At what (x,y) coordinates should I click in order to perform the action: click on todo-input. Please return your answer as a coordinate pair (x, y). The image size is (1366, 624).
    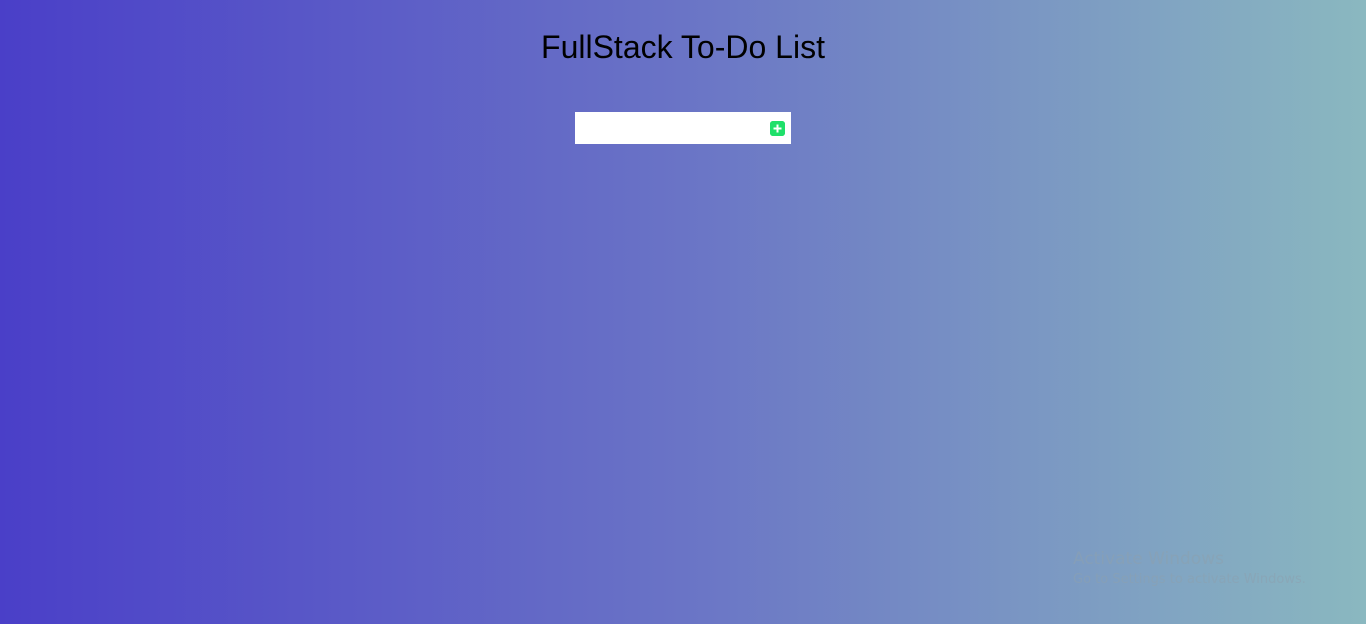
    Looking at the image, I should click on (670, 128).